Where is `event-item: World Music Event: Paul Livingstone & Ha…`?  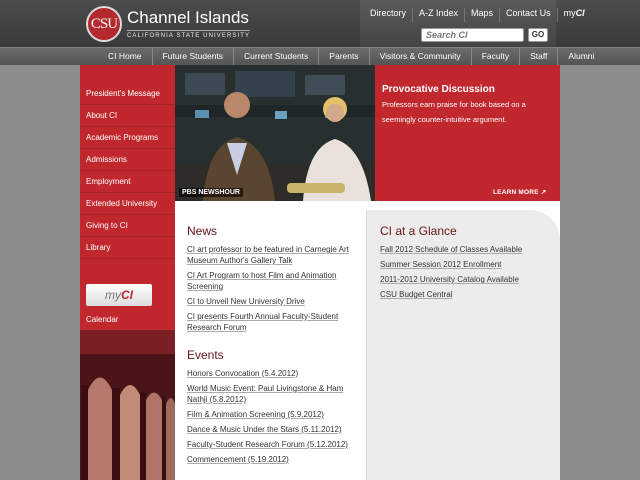 event-item: World Music Event: Paul Livingstone & Ha… is located at coordinates (272, 394).